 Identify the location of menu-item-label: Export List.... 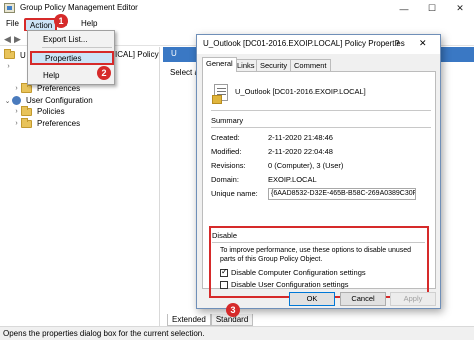
(65, 39).